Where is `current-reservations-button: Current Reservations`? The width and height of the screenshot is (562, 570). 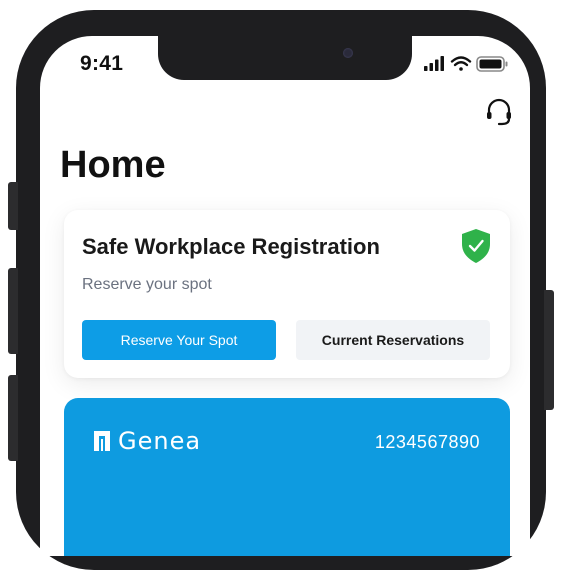 current-reservations-button: Current Reservations is located at coordinates (393, 340).